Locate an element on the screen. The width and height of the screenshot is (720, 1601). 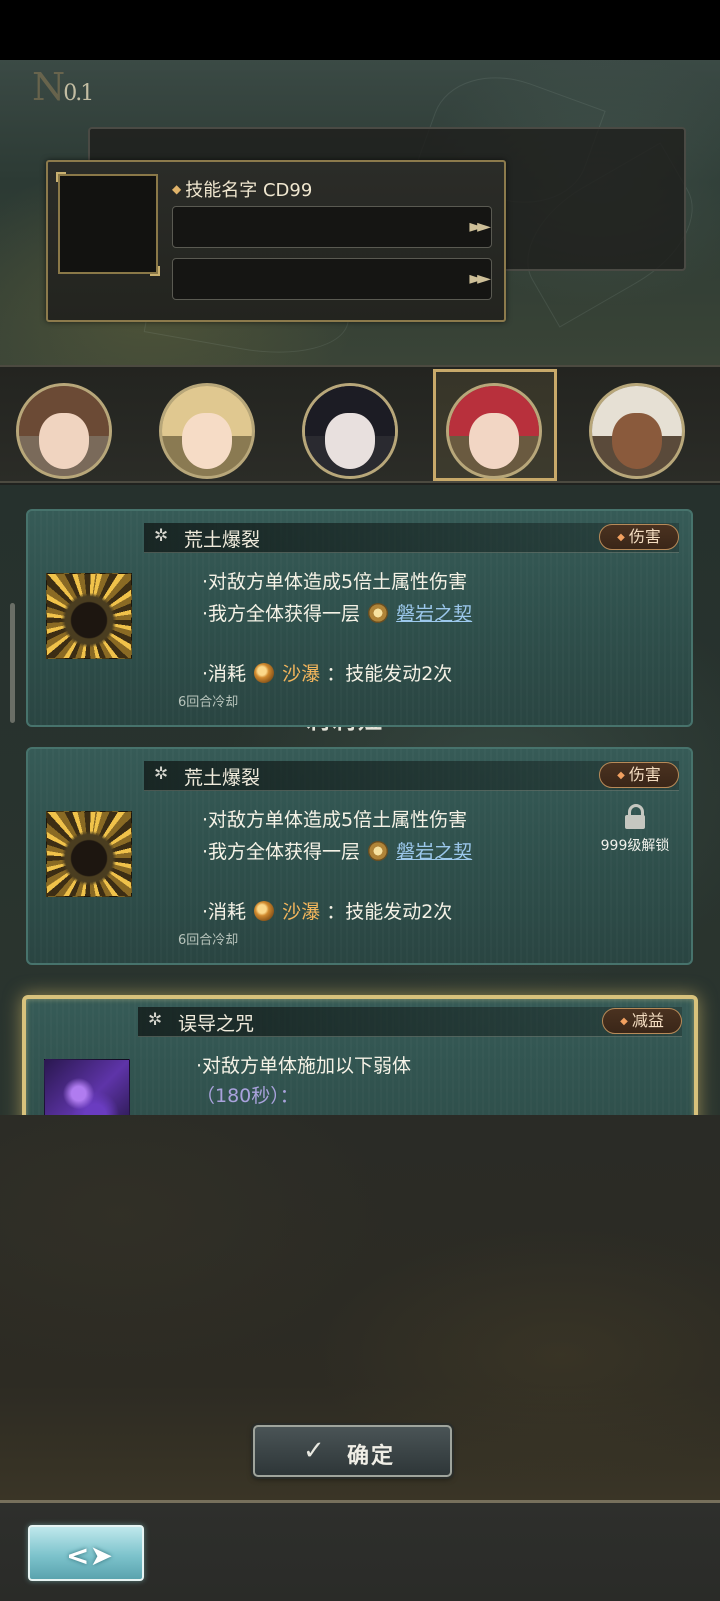
skill-cd: CD99 is located at coordinates (287, 190).